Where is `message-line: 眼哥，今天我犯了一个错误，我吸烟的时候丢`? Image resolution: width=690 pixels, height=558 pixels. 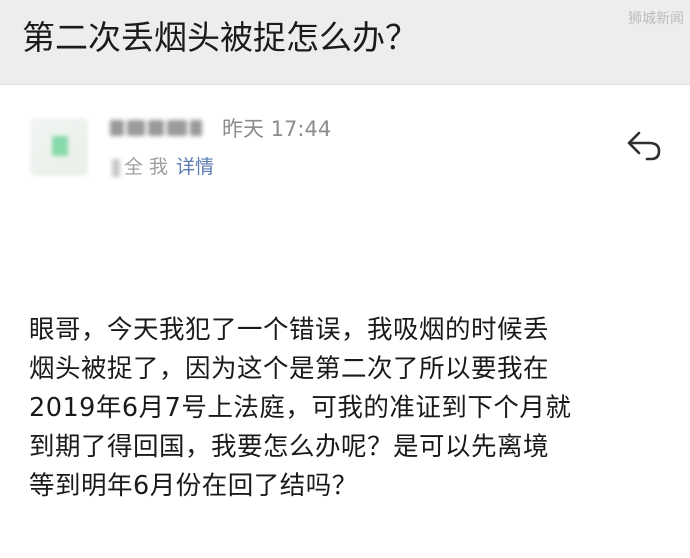 message-line: 眼哥，今天我犯了一个错误，我吸烟的时候丢 is located at coordinates (289, 330).